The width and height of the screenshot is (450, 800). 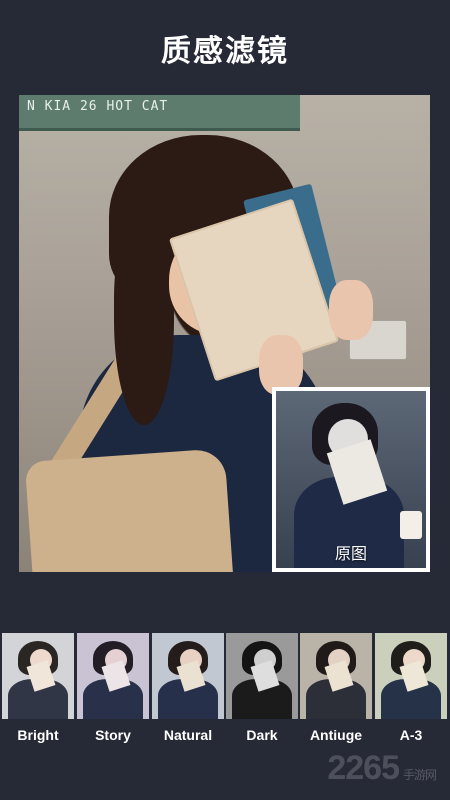 I want to click on tote-bag, so click(x=129, y=510).